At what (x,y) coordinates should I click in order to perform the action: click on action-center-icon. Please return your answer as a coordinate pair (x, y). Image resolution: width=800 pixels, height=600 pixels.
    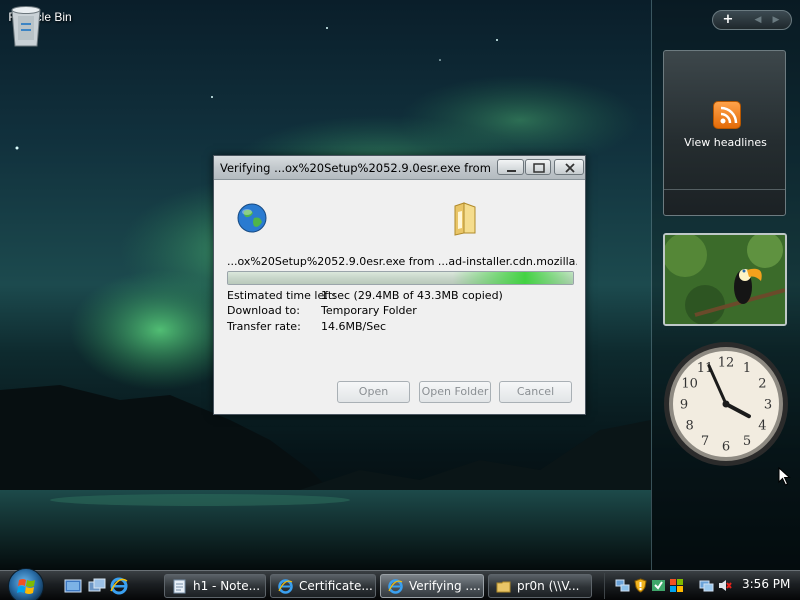
    Looking at the image, I should click on (676, 585).